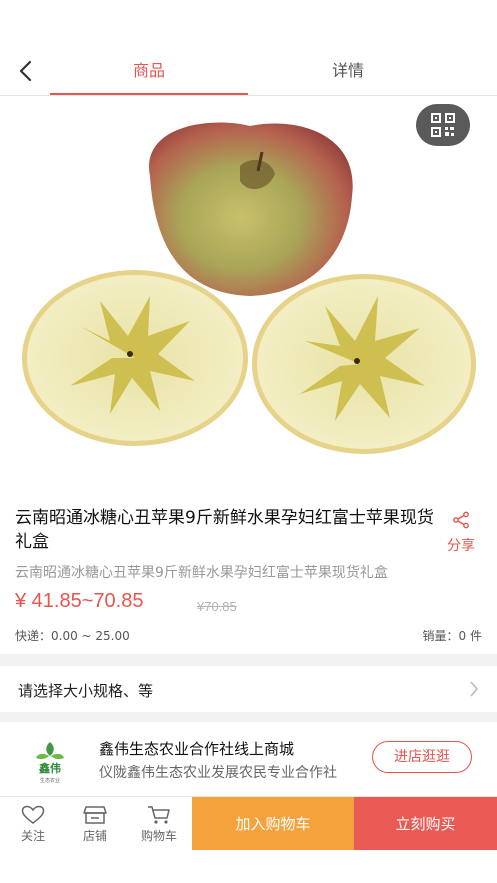 This screenshot has width=497, height=883. Describe the element at coordinates (422, 757) in the screenshot. I see `visit-shop-button: 进店逛逛` at that location.